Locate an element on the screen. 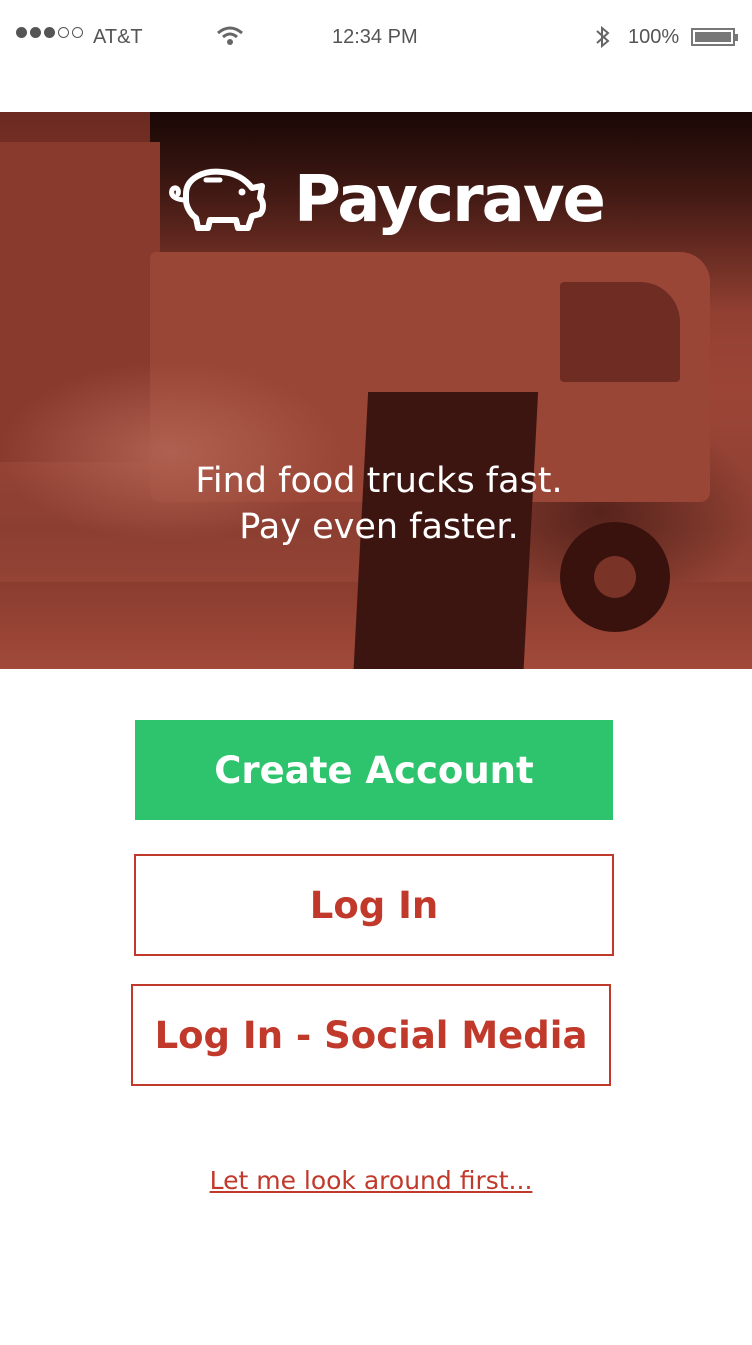  signal-strength-icon is located at coordinates (49, 32).